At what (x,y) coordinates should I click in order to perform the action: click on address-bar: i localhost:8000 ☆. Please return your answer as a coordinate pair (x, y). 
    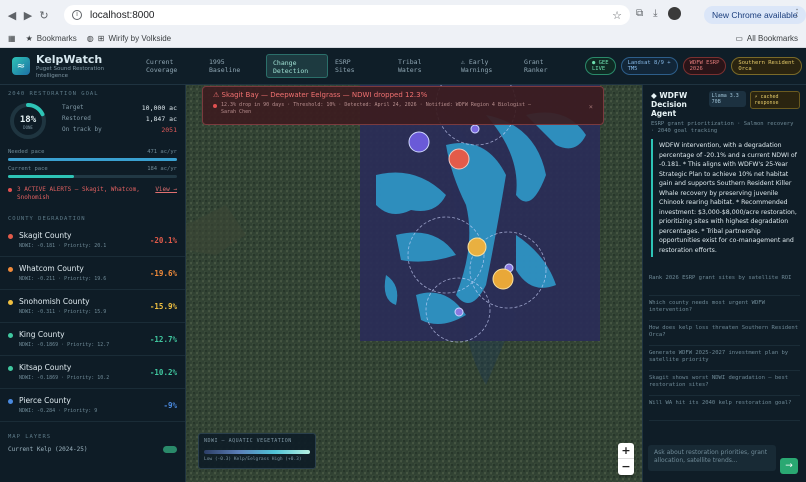
    Looking at the image, I should click on (347, 15).